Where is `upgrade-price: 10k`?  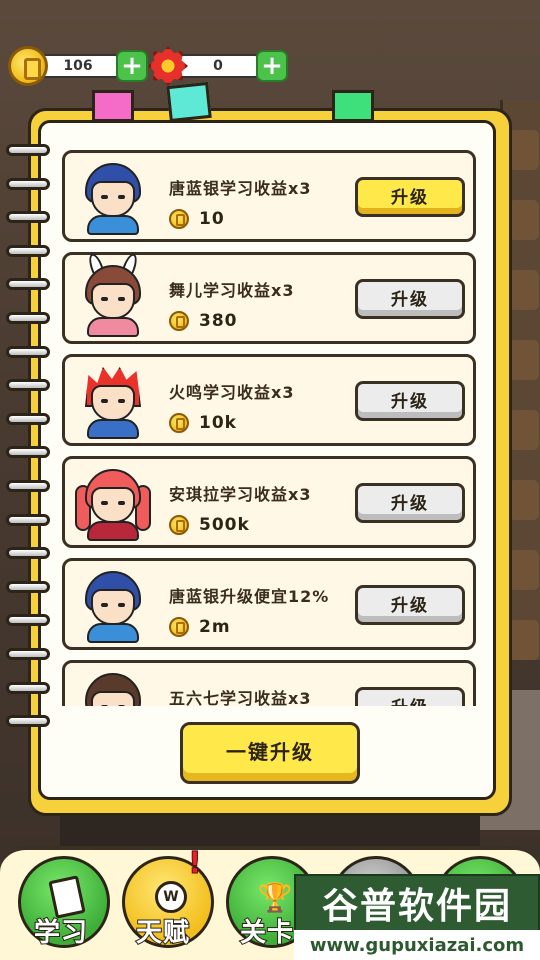 upgrade-price: 10k is located at coordinates (203, 423).